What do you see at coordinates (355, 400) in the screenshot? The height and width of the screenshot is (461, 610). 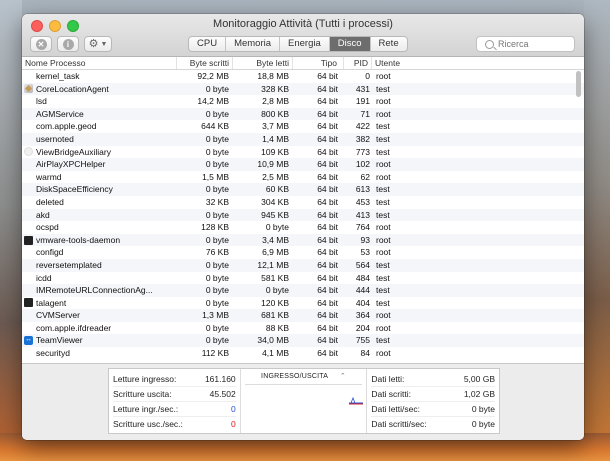 I see `io-graph-plot` at bounding box center [355, 400].